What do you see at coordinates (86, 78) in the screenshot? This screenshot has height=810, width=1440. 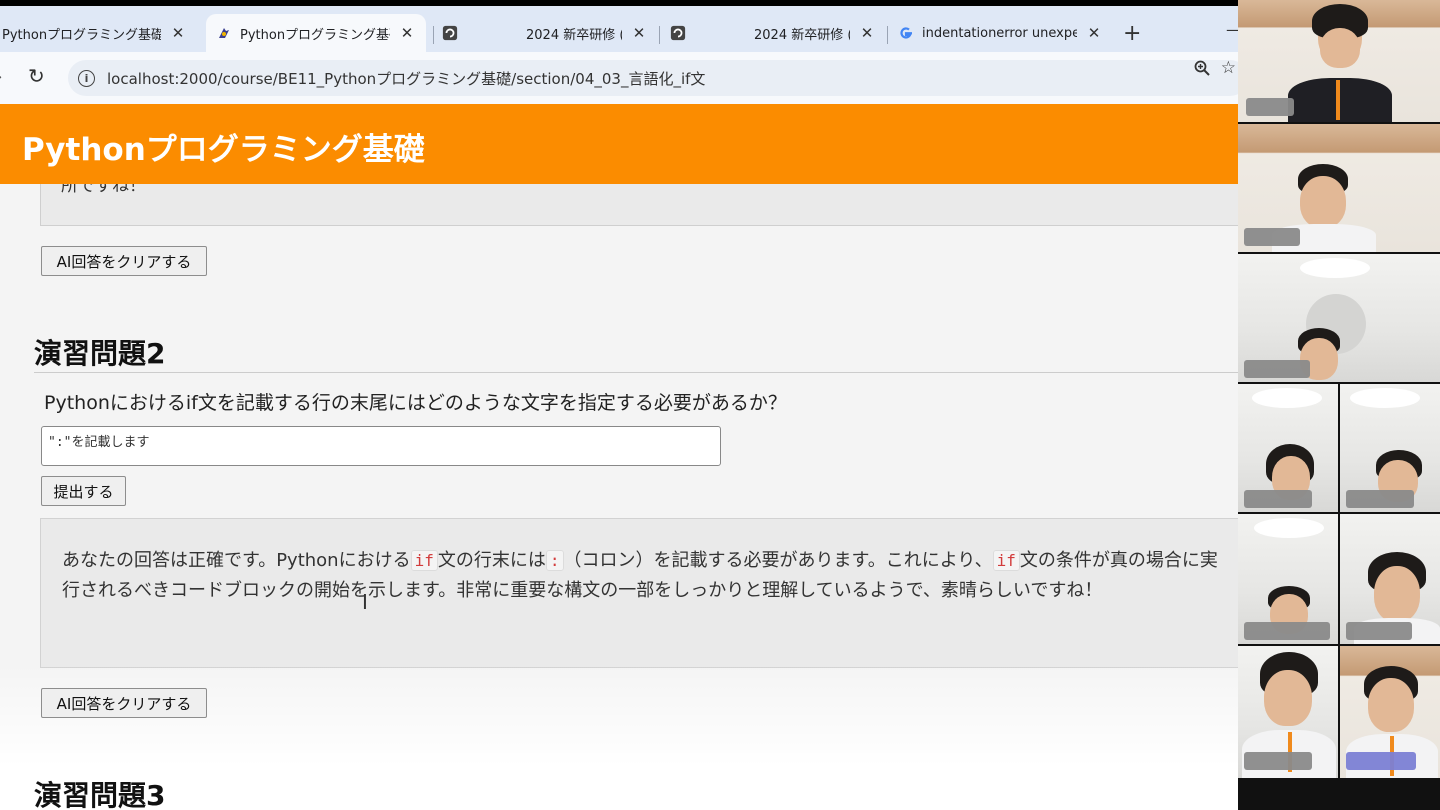 I see `info-icon: i` at bounding box center [86, 78].